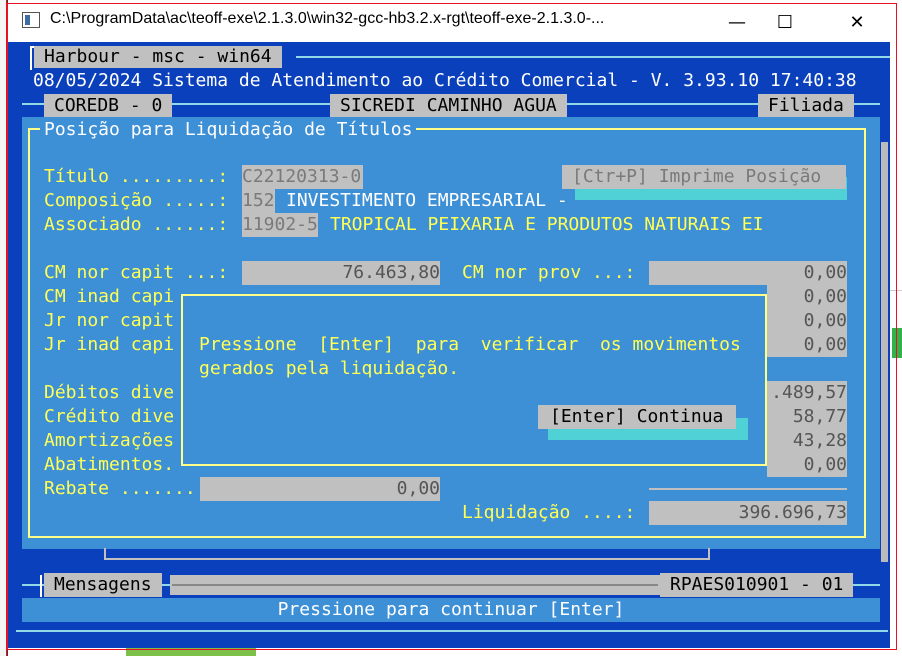 This screenshot has height=656, width=902. What do you see at coordinates (41, 586) in the screenshot?
I see `messages-frame-left` at bounding box center [41, 586].